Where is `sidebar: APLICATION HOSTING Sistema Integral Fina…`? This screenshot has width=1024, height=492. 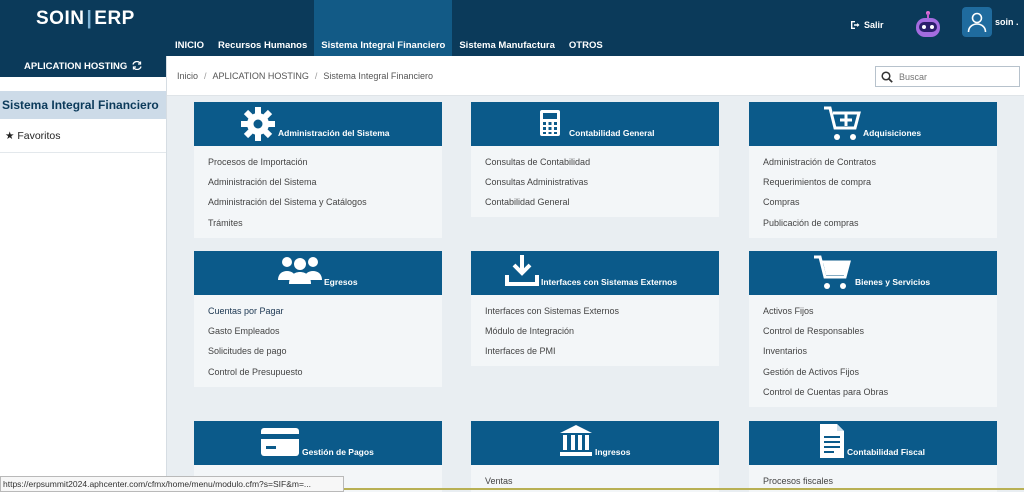
sidebar: APLICATION HOSTING Sistema Integral Fina… is located at coordinates (83, 274).